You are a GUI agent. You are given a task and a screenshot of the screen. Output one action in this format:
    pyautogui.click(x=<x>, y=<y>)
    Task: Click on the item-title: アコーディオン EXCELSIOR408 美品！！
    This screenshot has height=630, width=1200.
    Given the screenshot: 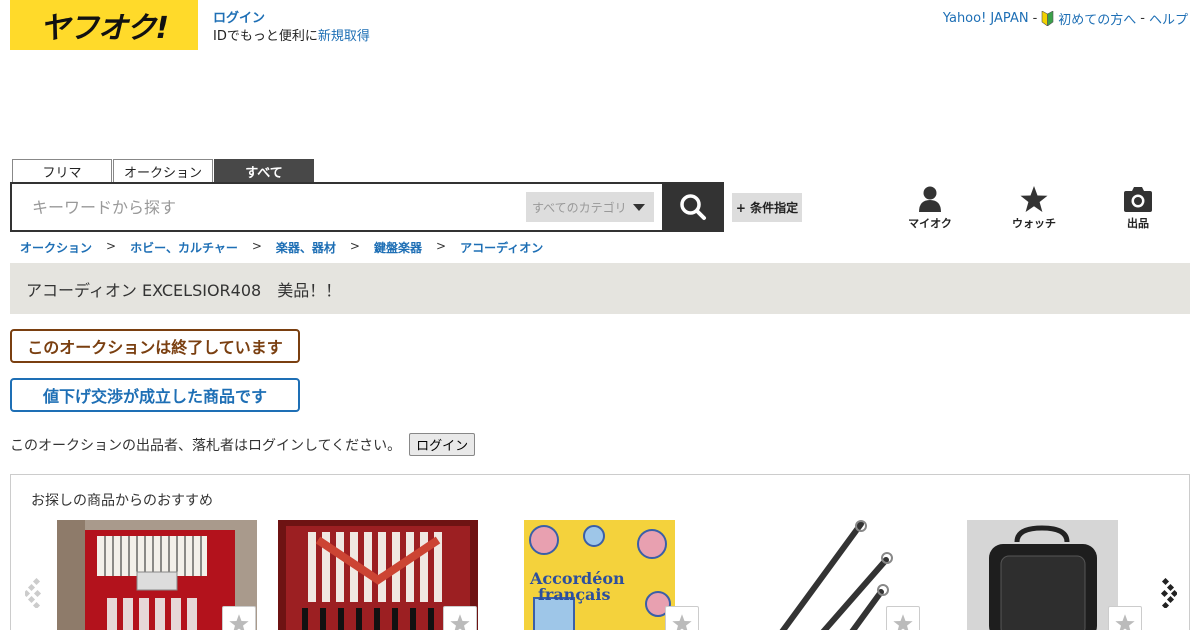 What is the action you would take?
    pyautogui.click(x=184, y=290)
    